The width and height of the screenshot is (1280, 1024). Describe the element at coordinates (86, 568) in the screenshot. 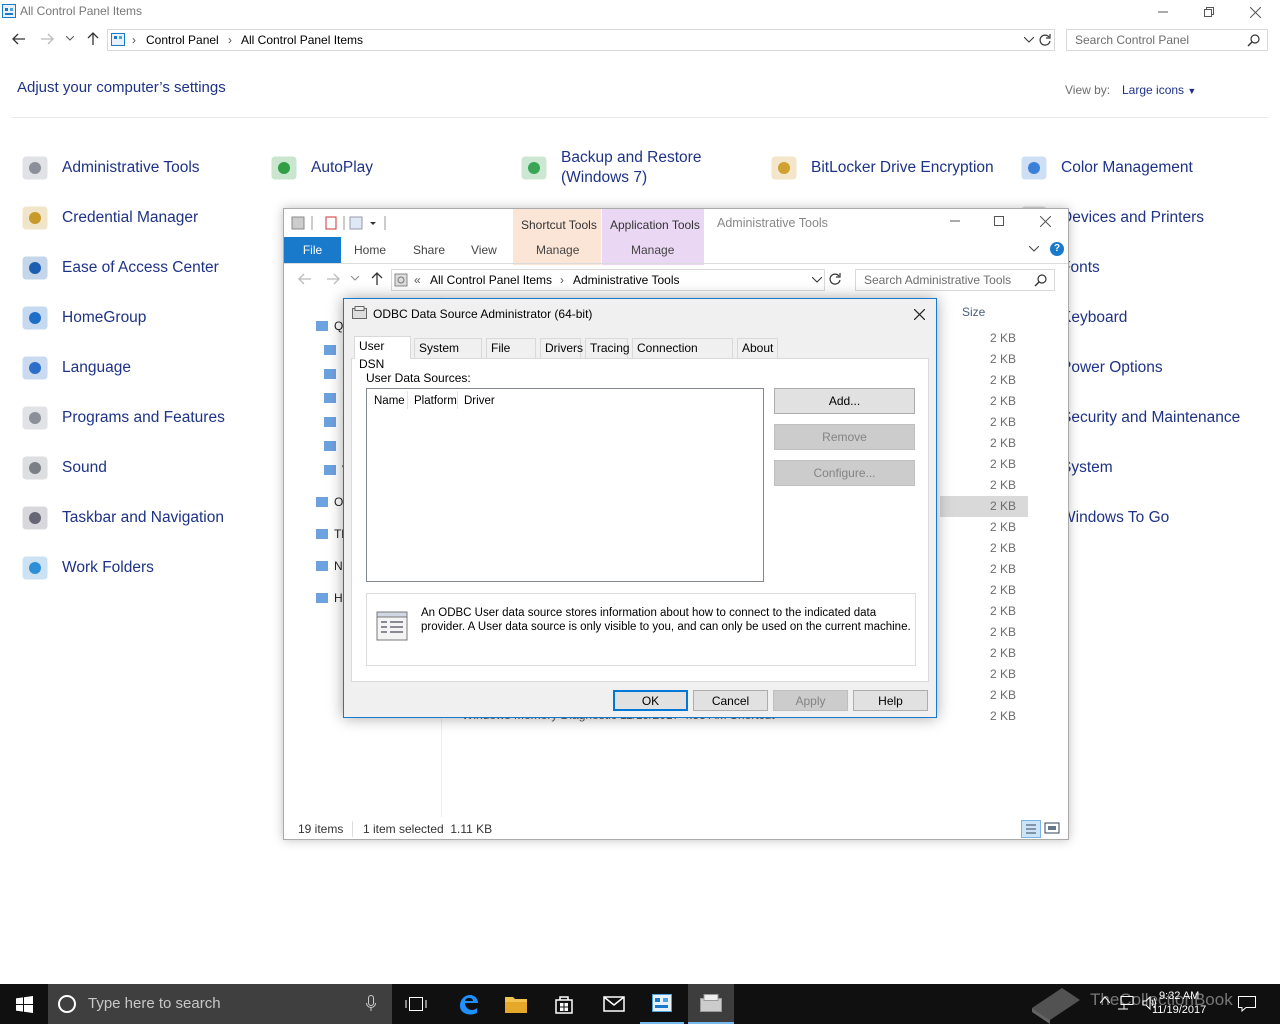

I see `cp-item: Work Folders` at that location.